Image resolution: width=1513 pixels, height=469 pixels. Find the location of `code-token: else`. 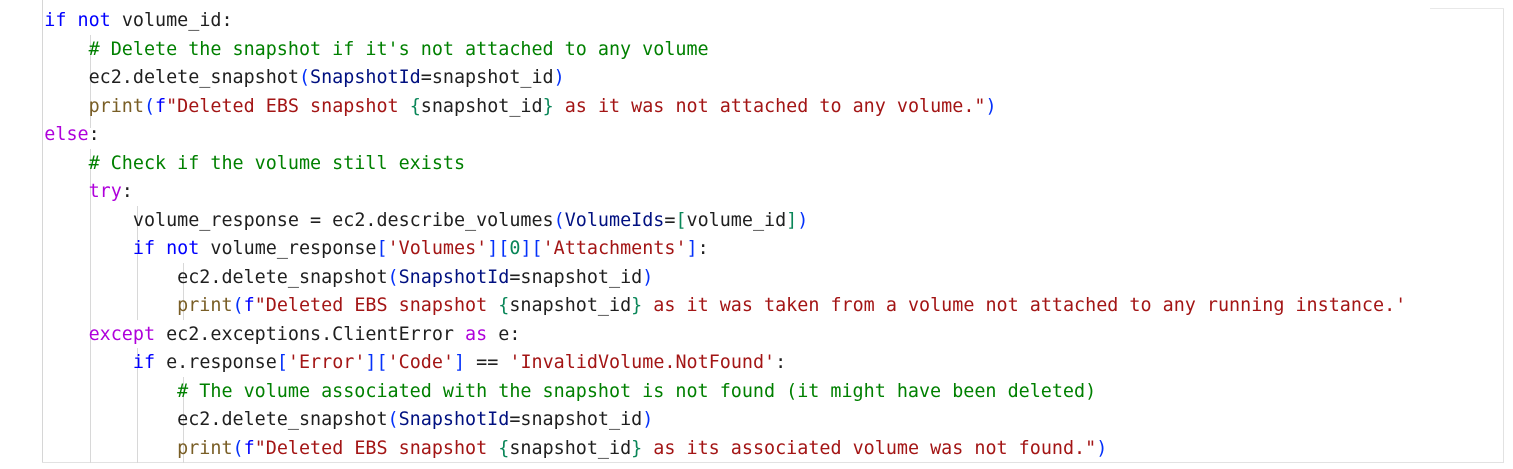

code-token: else is located at coordinates (66, 134).